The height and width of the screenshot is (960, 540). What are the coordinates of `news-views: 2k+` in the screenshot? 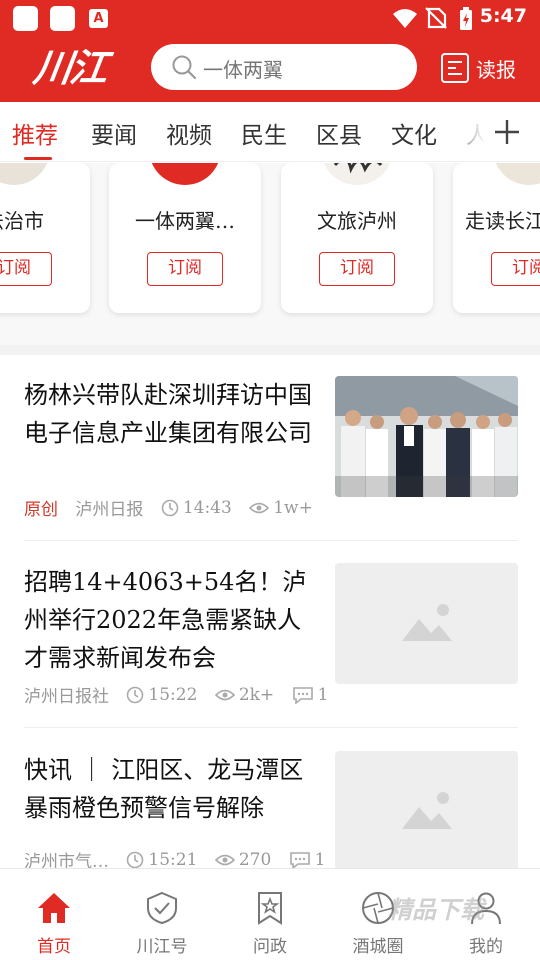 It's located at (244, 695).